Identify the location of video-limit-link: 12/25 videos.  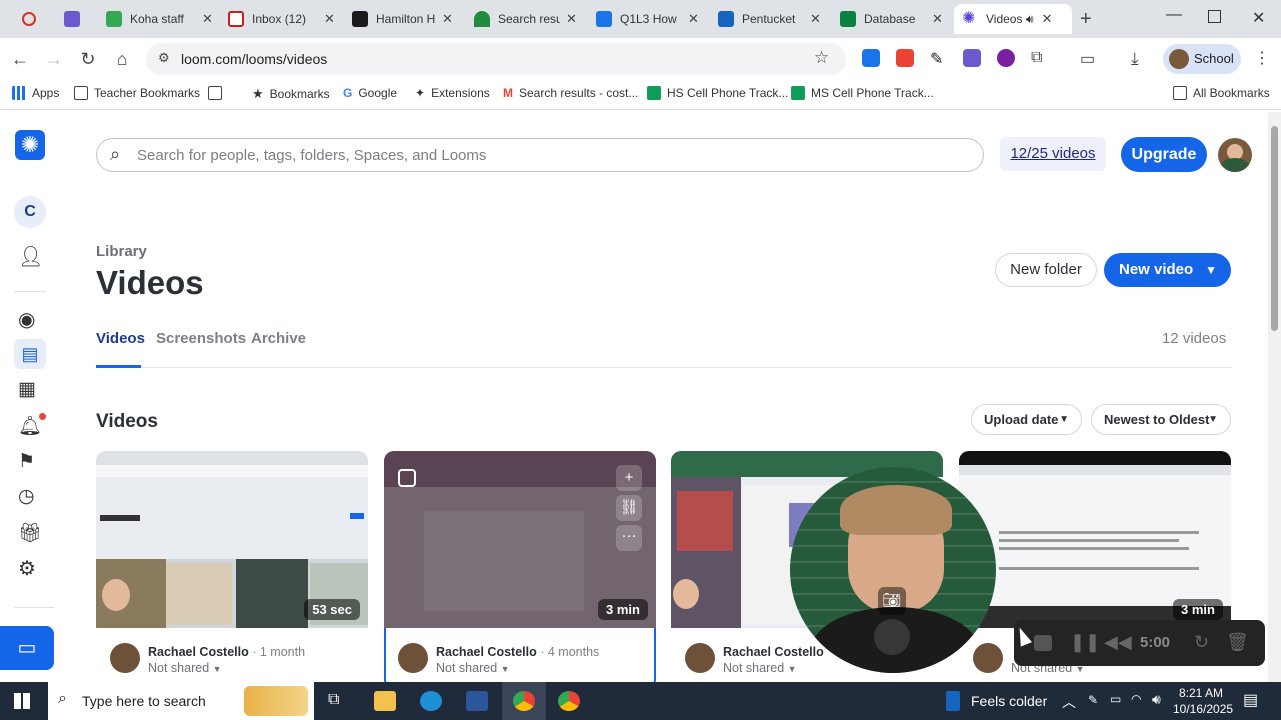
(1053, 154).